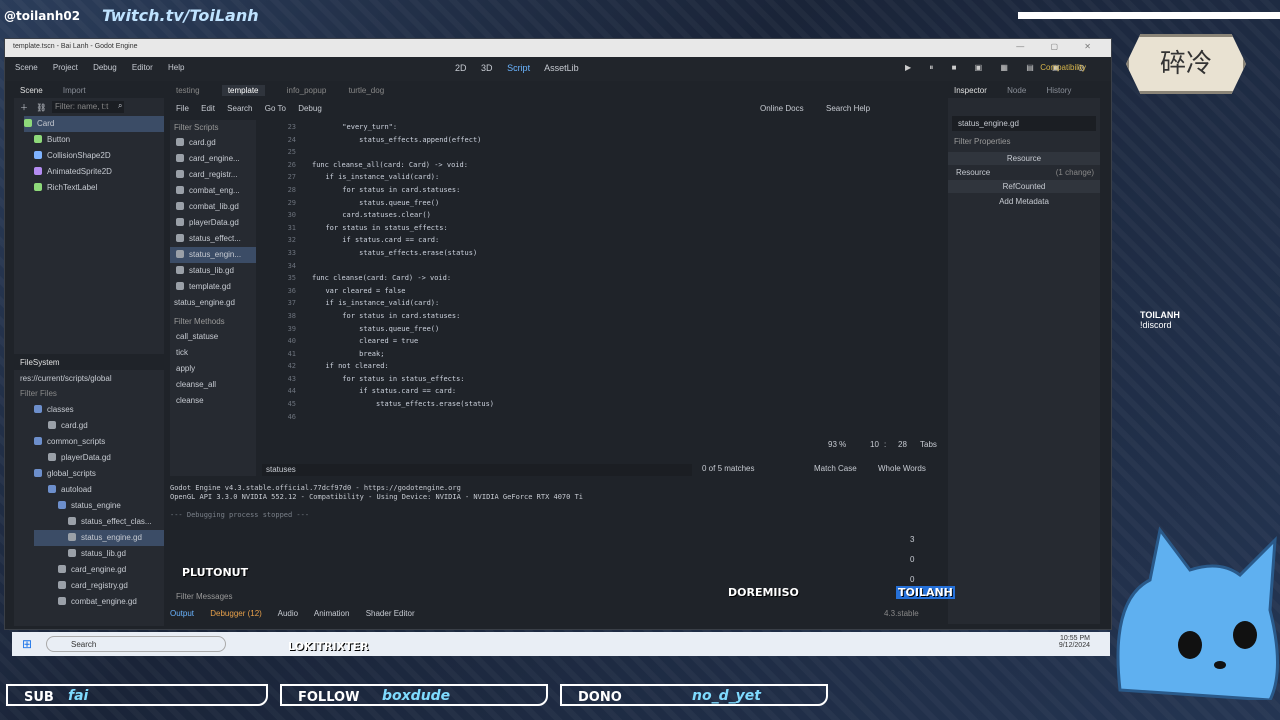 The height and width of the screenshot is (720, 1280). I want to click on menu-help: Help, so click(176, 67).